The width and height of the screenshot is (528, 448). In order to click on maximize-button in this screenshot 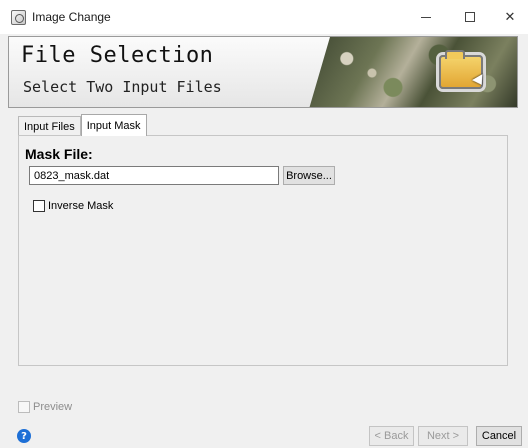, I will do `click(470, 17)`.